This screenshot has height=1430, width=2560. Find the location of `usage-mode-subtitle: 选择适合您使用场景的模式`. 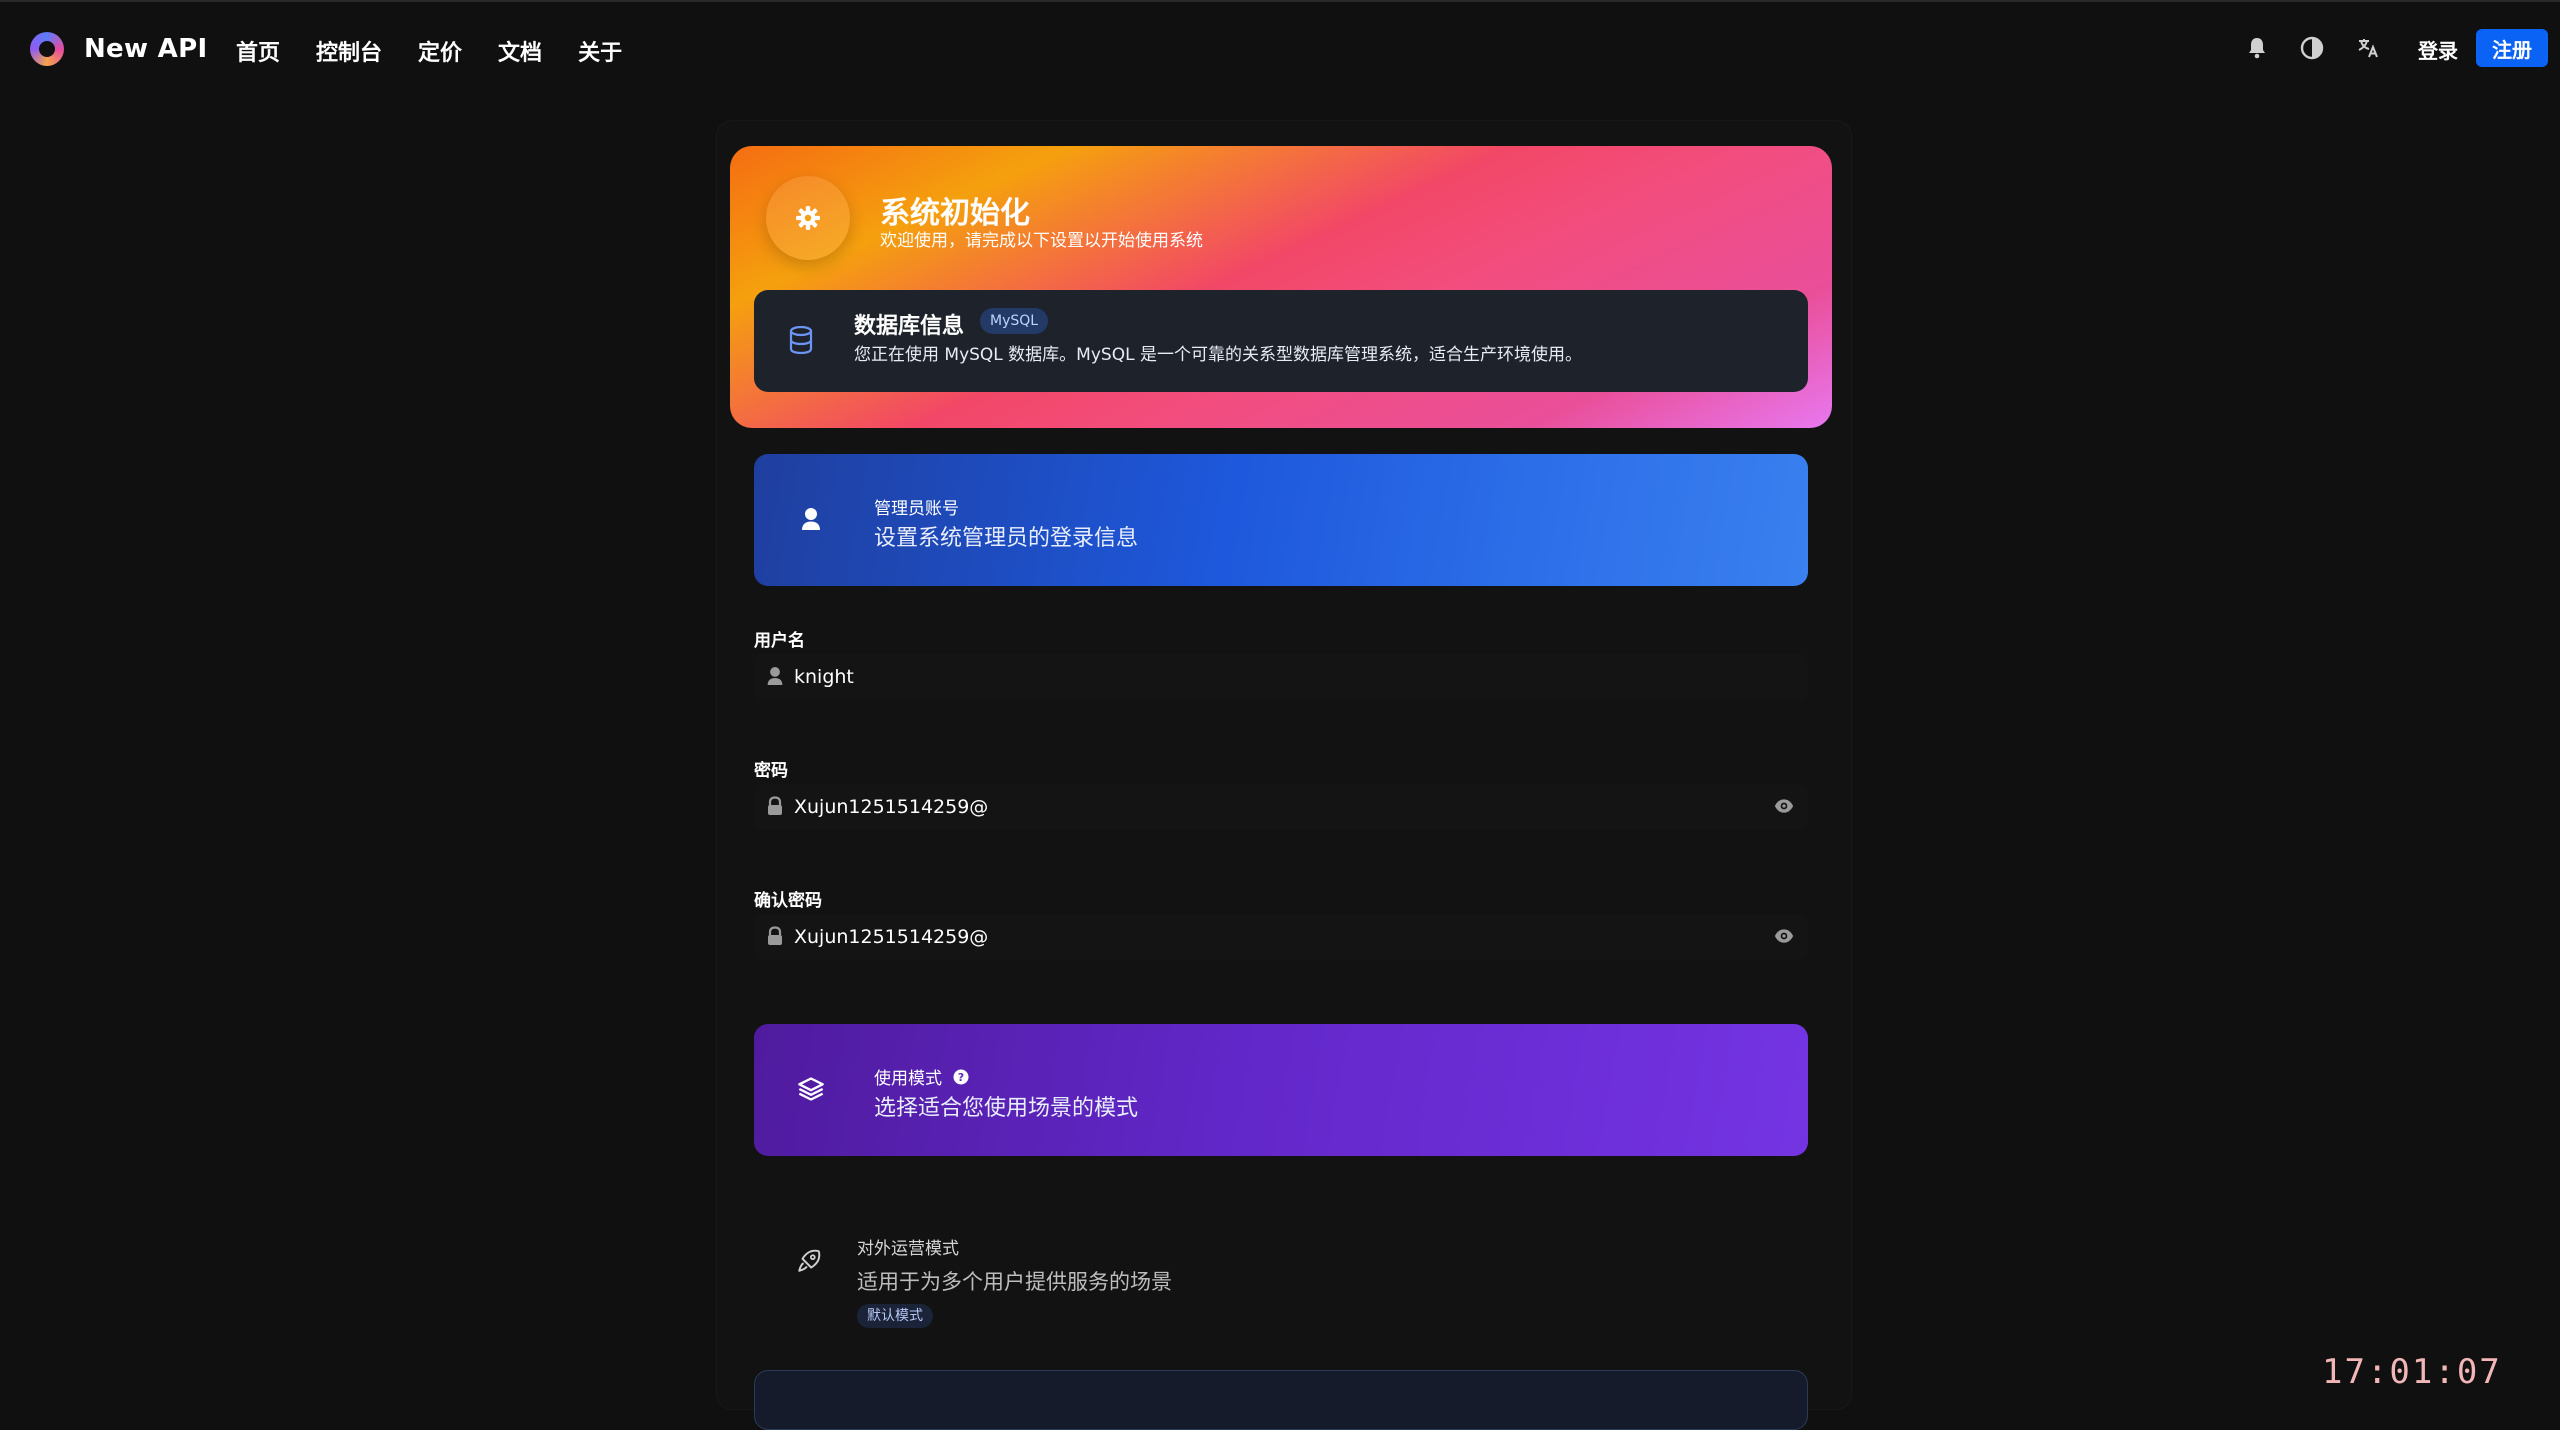

usage-mode-subtitle: 选择适合您使用场景的模式 is located at coordinates (1006, 1108).